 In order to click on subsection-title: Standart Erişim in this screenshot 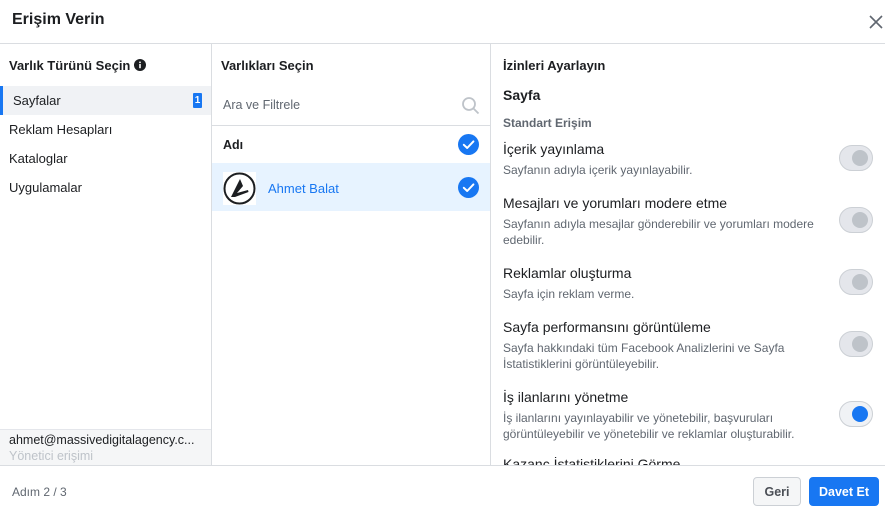, I will do `click(547, 123)`.